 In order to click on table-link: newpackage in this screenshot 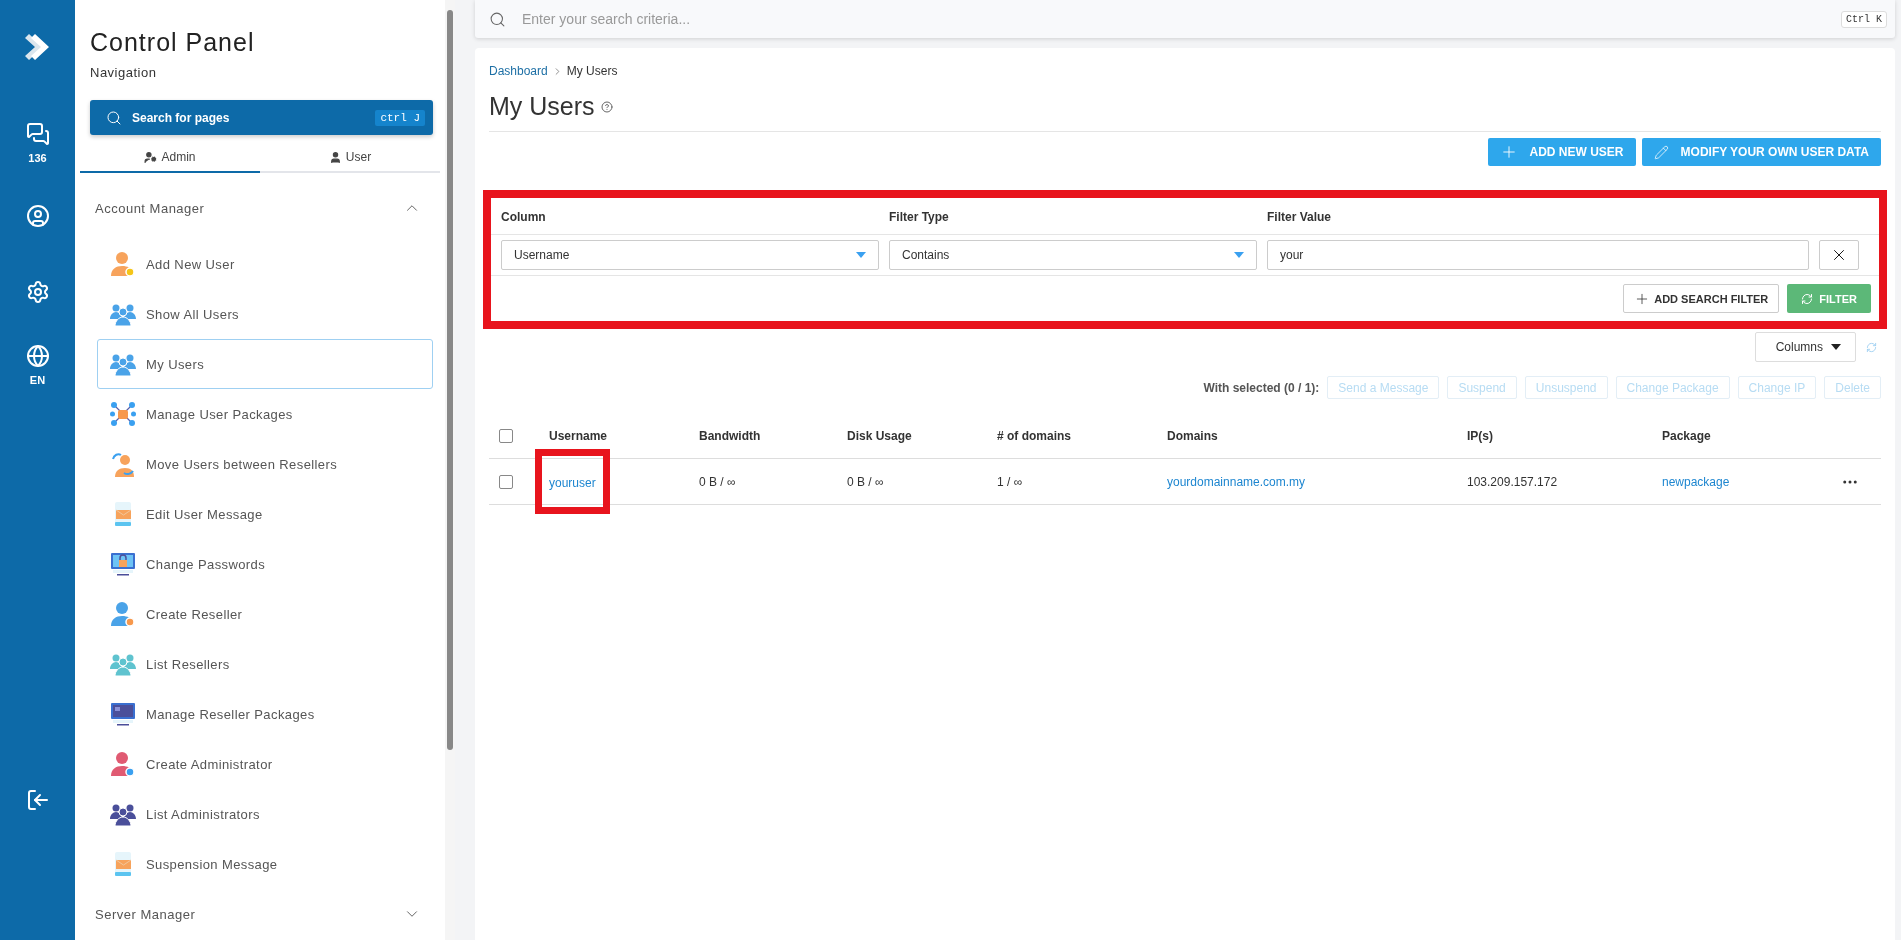, I will do `click(1696, 481)`.